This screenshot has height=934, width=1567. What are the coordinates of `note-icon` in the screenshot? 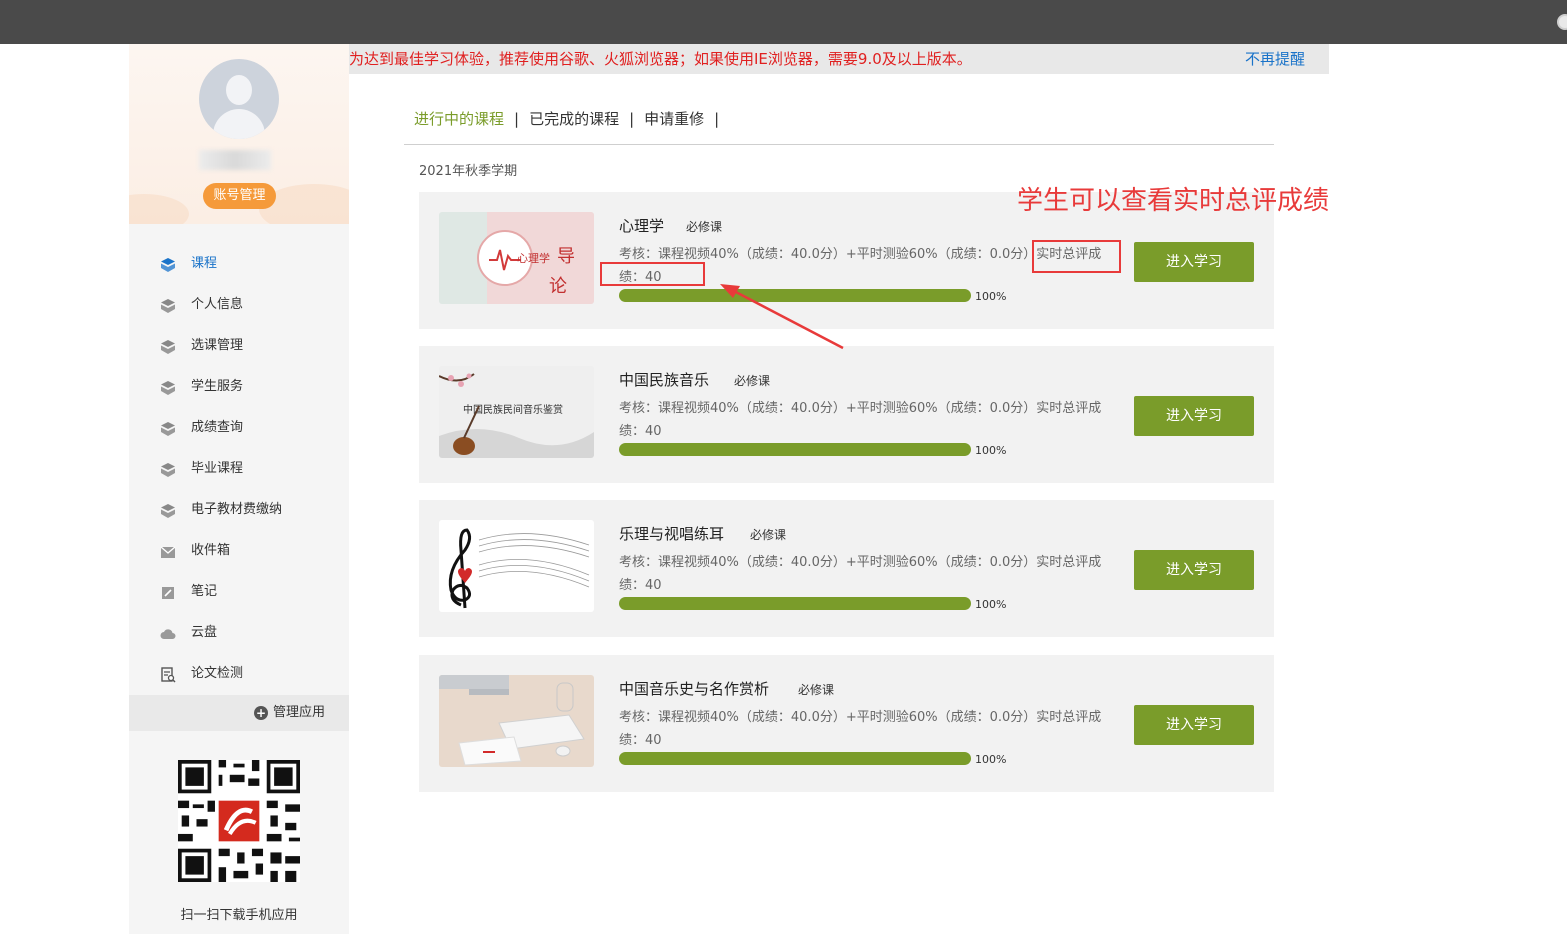 It's located at (168, 593).